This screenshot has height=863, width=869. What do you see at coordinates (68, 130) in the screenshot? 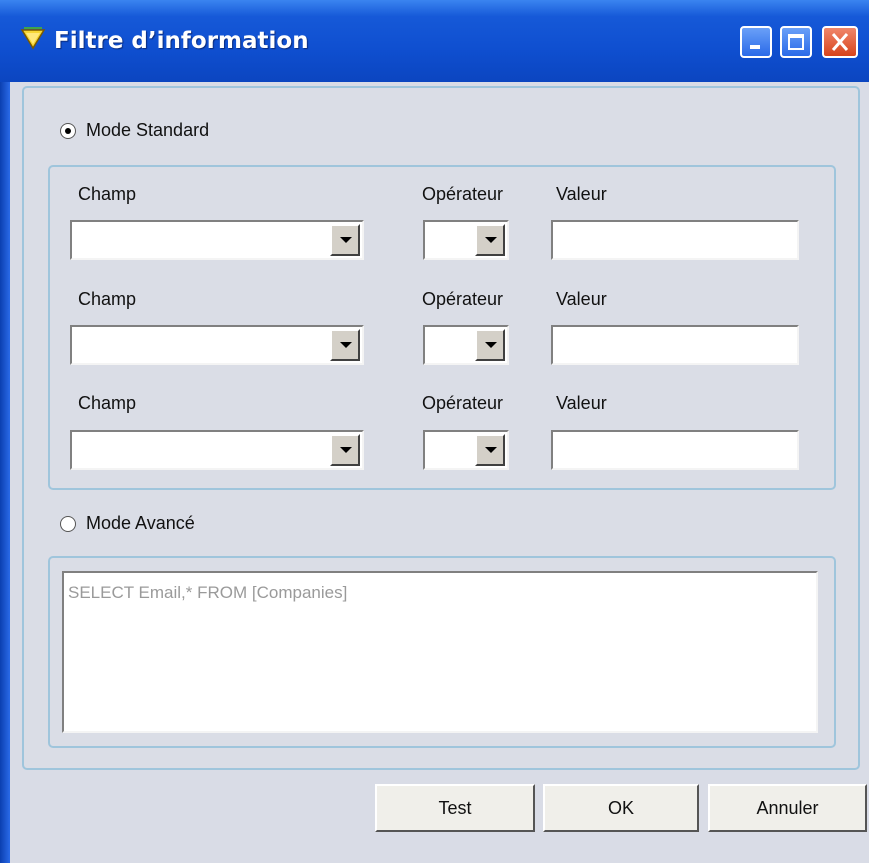
I see `mode-standard-radio` at bounding box center [68, 130].